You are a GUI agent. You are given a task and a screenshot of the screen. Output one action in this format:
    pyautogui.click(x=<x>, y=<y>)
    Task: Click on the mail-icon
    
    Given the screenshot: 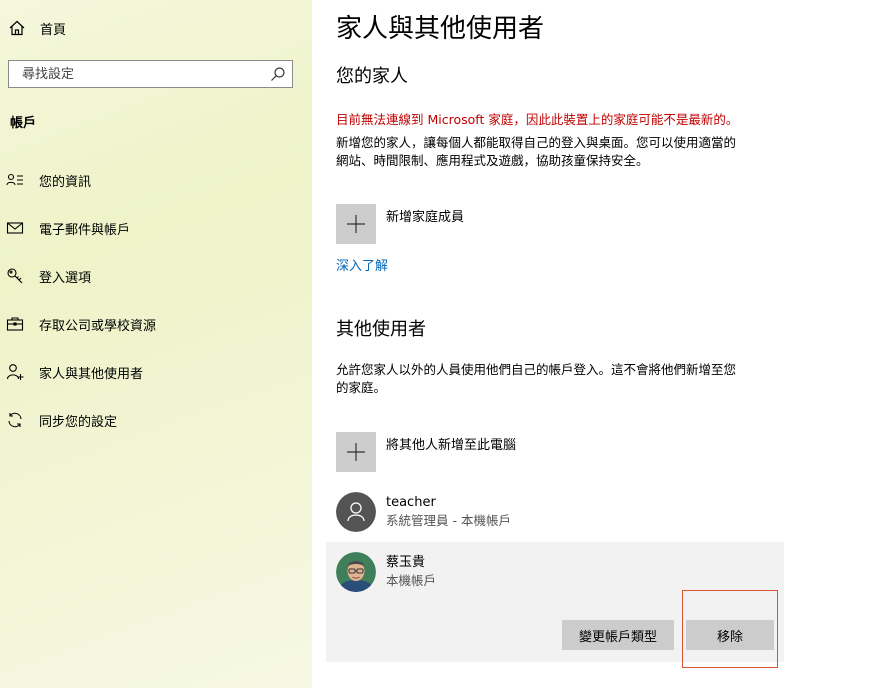 What is the action you would take?
    pyautogui.click(x=15, y=228)
    